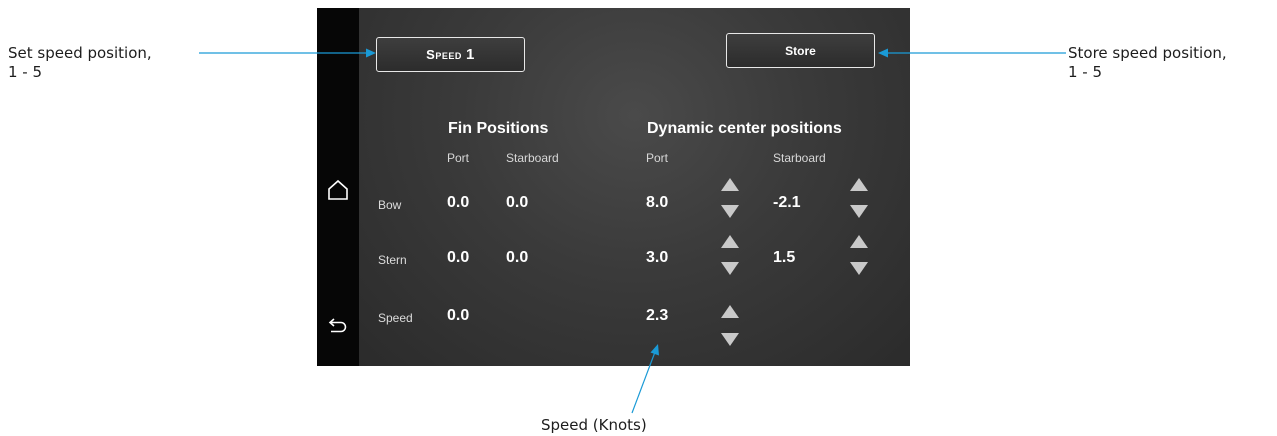 The width and height of the screenshot is (1277, 436). Describe the element at coordinates (1147, 53) in the screenshot. I see `callout-store-speed-line1: Store speed position,` at that location.